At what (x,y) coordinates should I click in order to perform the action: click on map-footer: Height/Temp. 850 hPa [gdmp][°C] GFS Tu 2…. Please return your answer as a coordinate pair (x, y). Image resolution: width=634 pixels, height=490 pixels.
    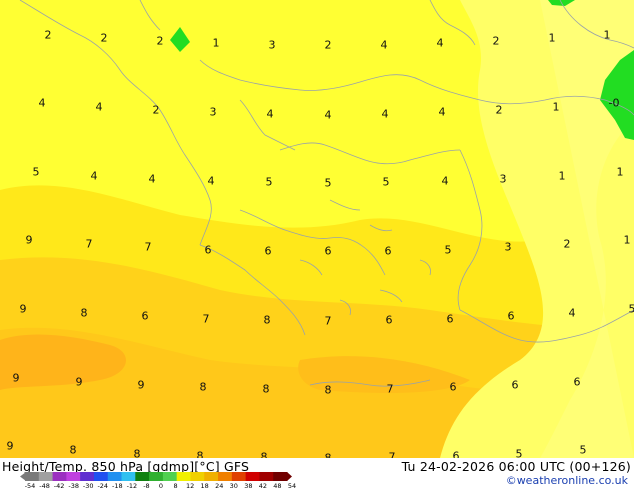
    Looking at the image, I should click on (317, 474).